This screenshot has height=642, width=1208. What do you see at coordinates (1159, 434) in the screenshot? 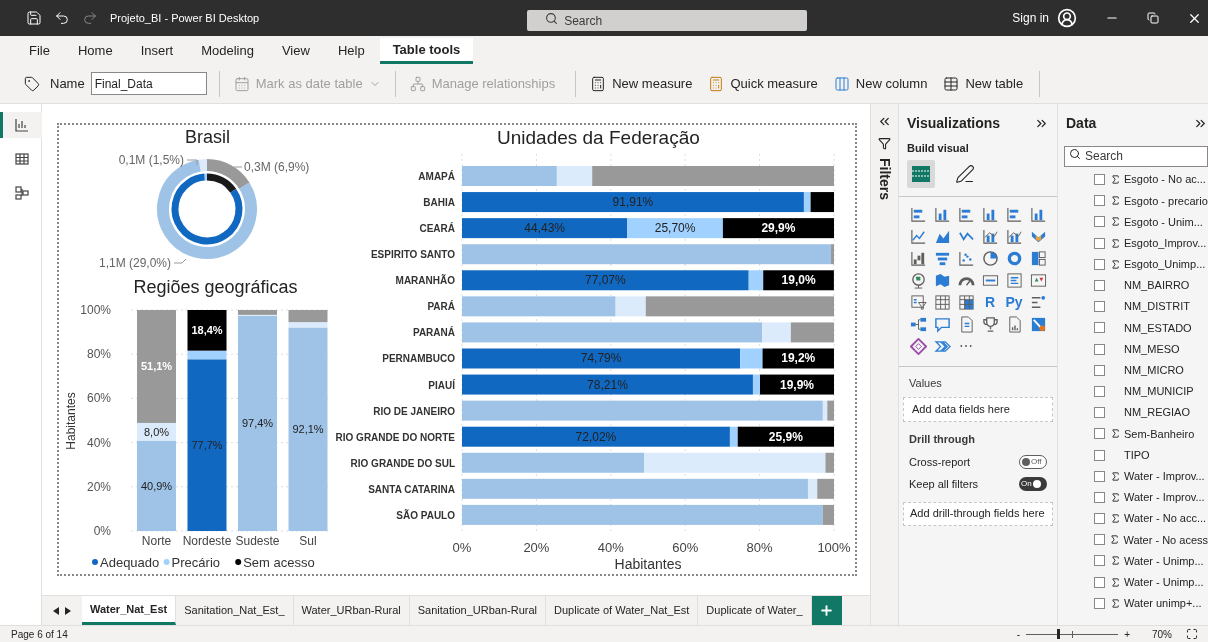
I see `field-label: Sem-Banheiro` at bounding box center [1159, 434].